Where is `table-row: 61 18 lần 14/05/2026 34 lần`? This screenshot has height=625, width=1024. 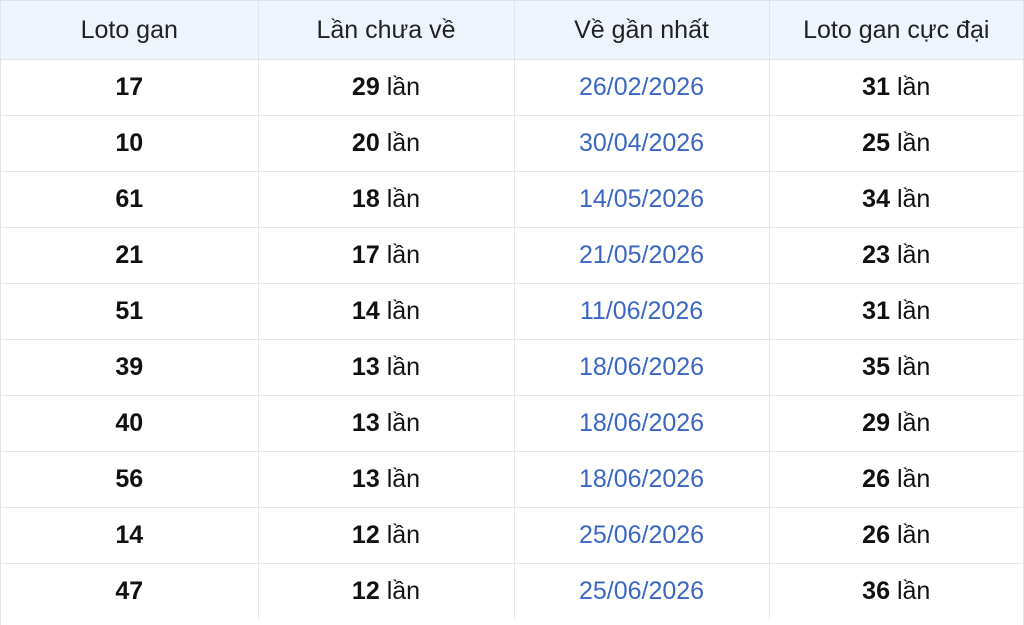 table-row: 61 18 lần 14/05/2026 34 lần is located at coordinates (512, 199).